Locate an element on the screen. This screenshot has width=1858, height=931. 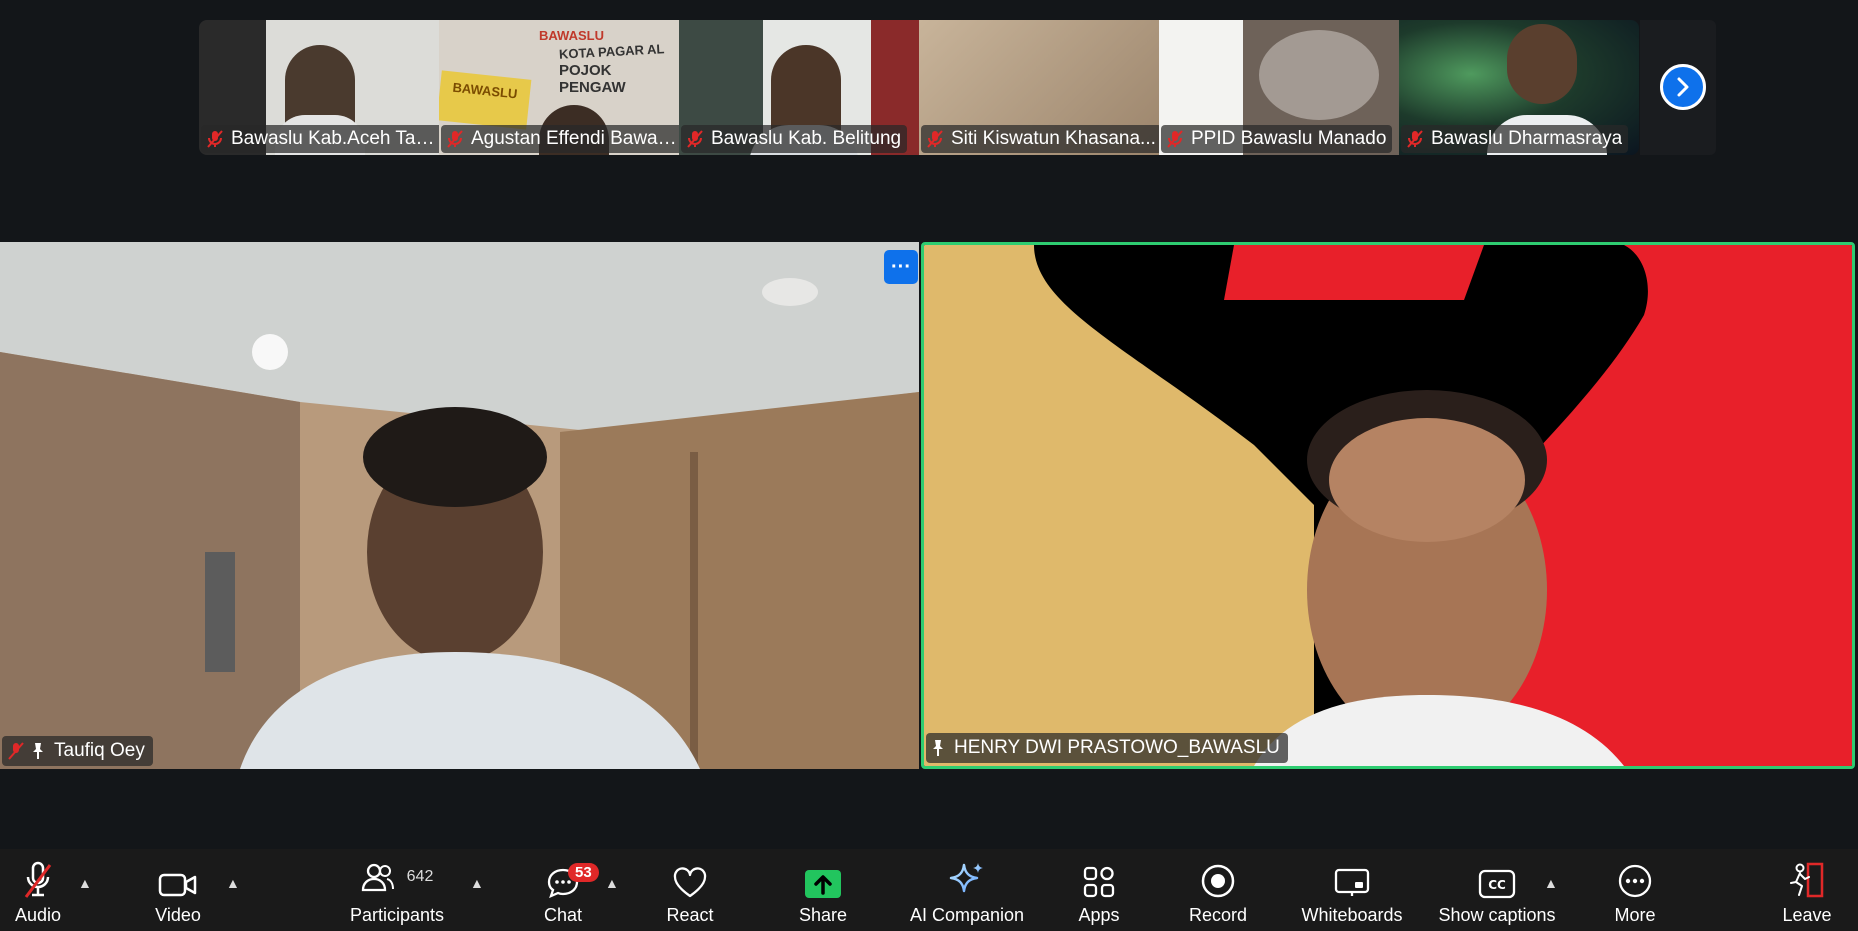
share-arrow-icon is located at coordinates (823, 884).